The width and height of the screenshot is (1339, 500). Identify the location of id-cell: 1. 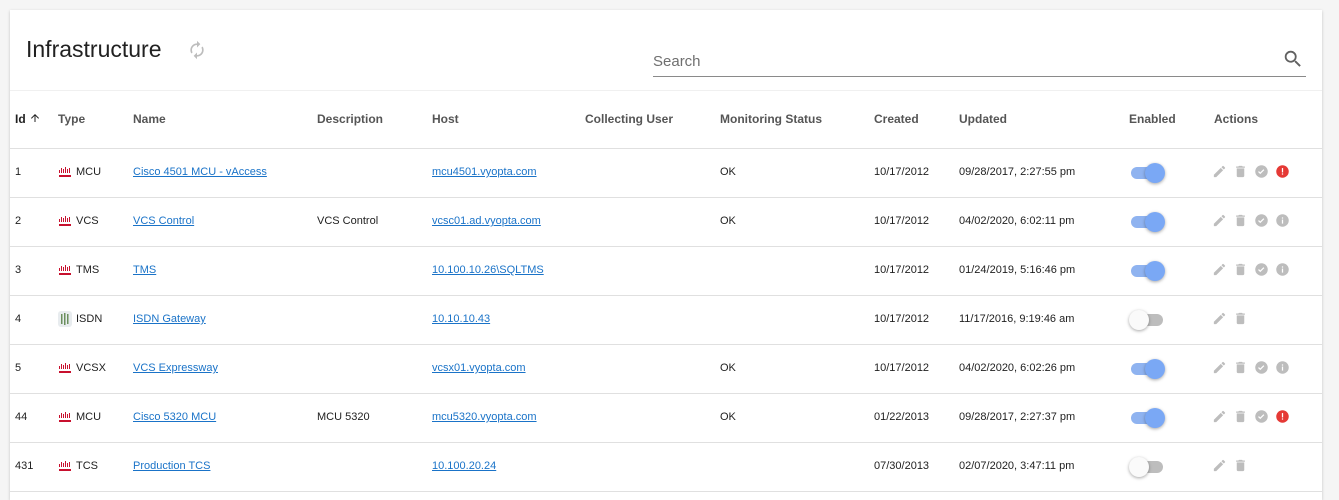
(18, 172).